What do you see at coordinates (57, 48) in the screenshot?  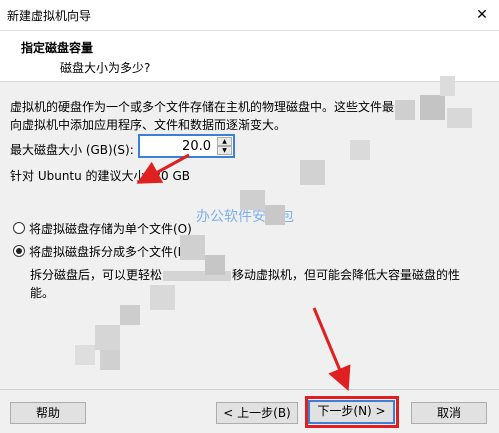 I see `page-title: 指定磁盘容量` at bounding box center [57, 48].